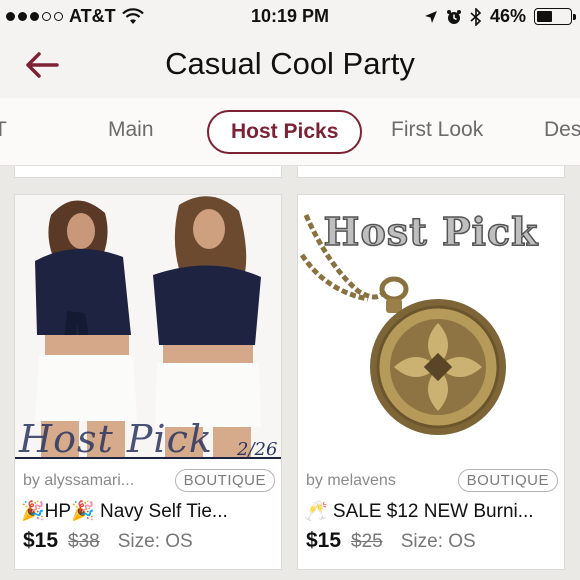  Describe the element at coordinates (149, 480) in the screenshot. I see `listing-meta: by alyssamari... BOUTIQUE` at that location.